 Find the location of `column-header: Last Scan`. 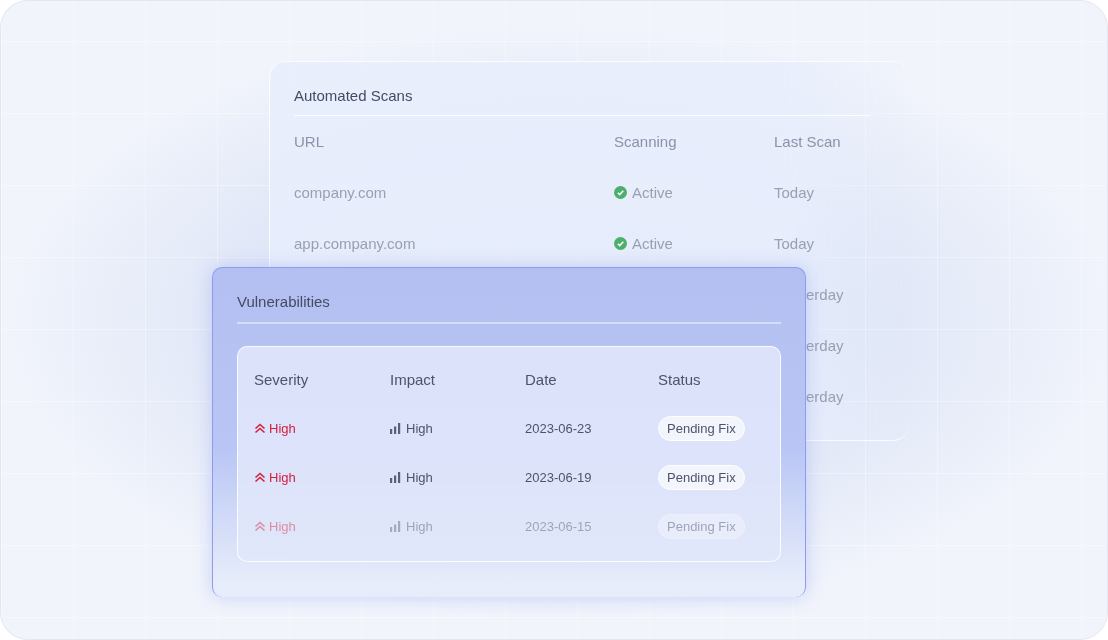

column-header: Last Scan is located at coordinates (808, 141).